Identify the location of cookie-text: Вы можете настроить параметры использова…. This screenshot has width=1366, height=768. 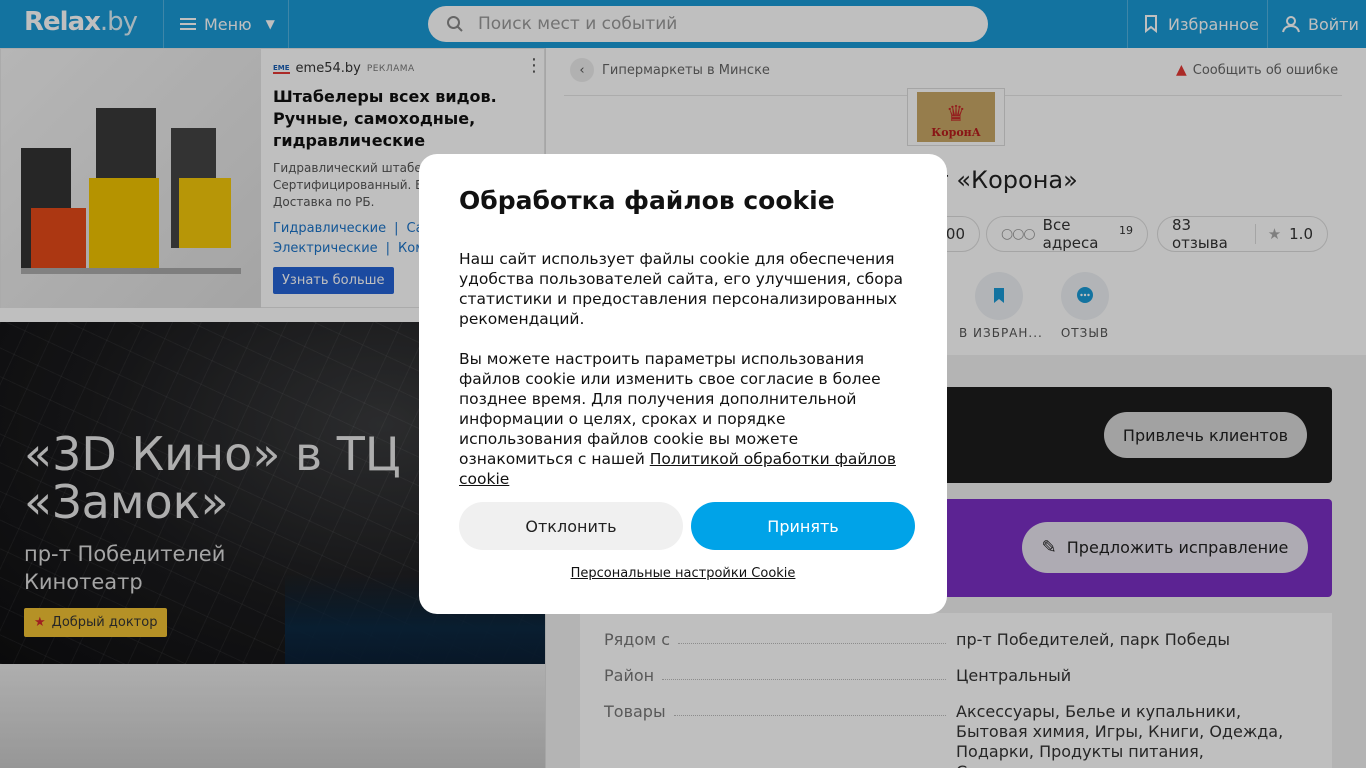
(683, 419).